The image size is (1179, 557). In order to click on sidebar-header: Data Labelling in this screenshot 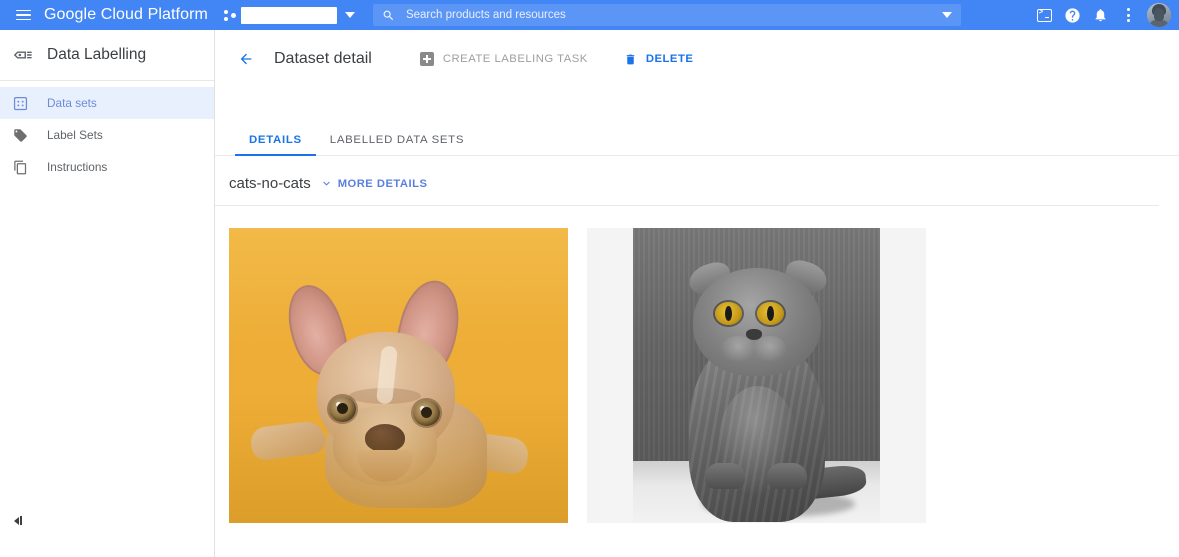, I will do `click(107, 55)`.